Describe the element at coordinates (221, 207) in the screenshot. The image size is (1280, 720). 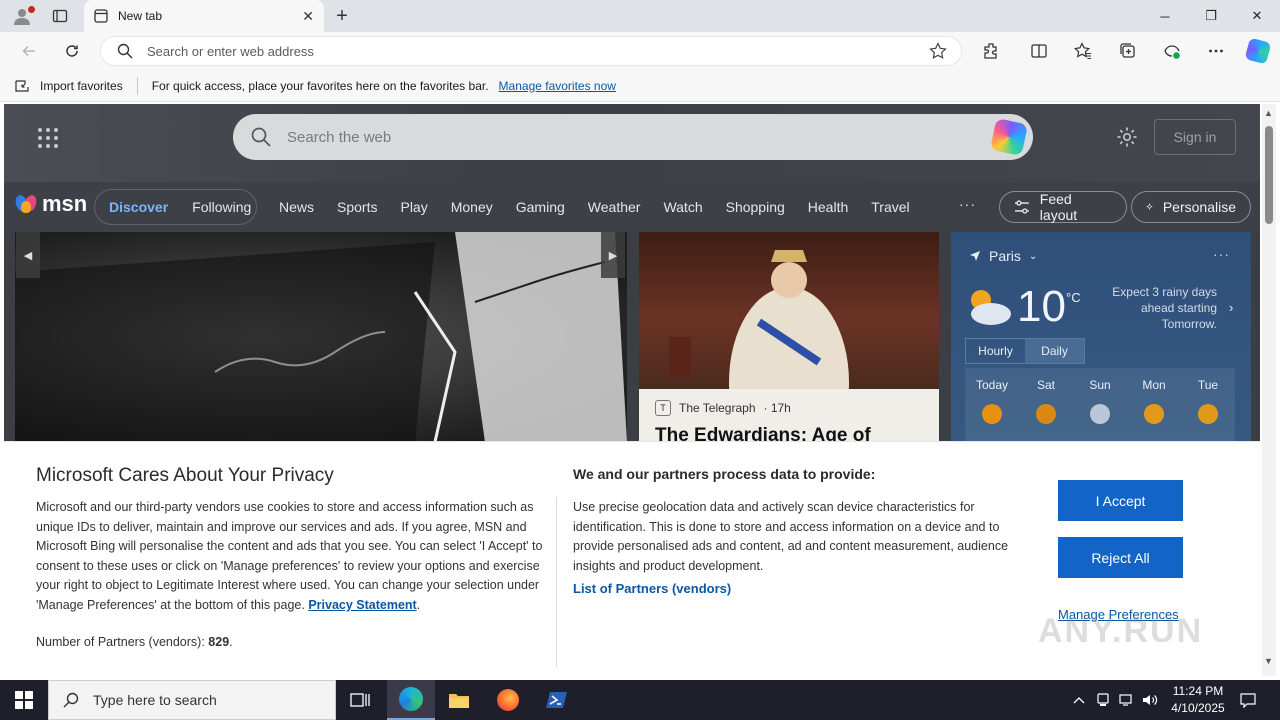
I see `tab-following: Following` at that location.